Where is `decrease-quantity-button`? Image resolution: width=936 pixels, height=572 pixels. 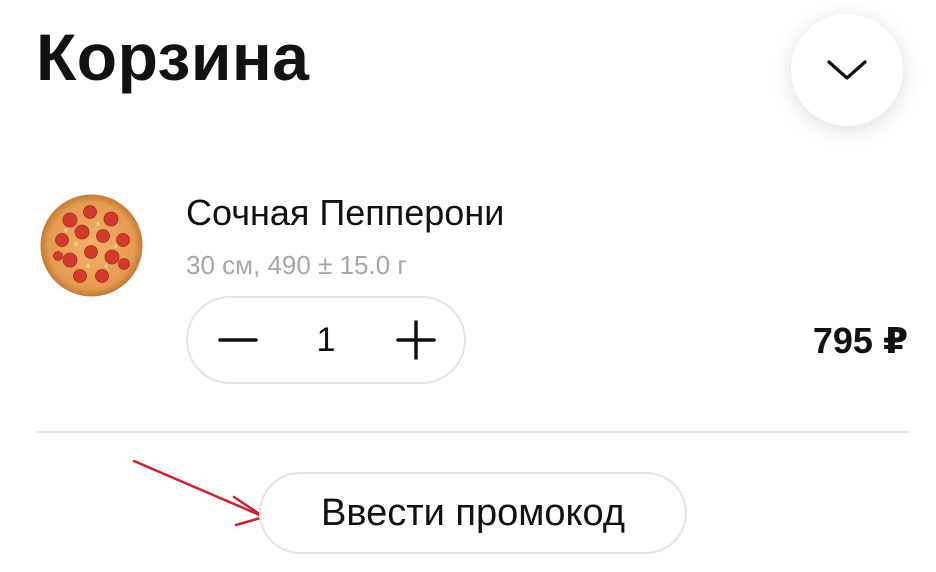
decrease-quantity-button is located at coordinates (238, 340).